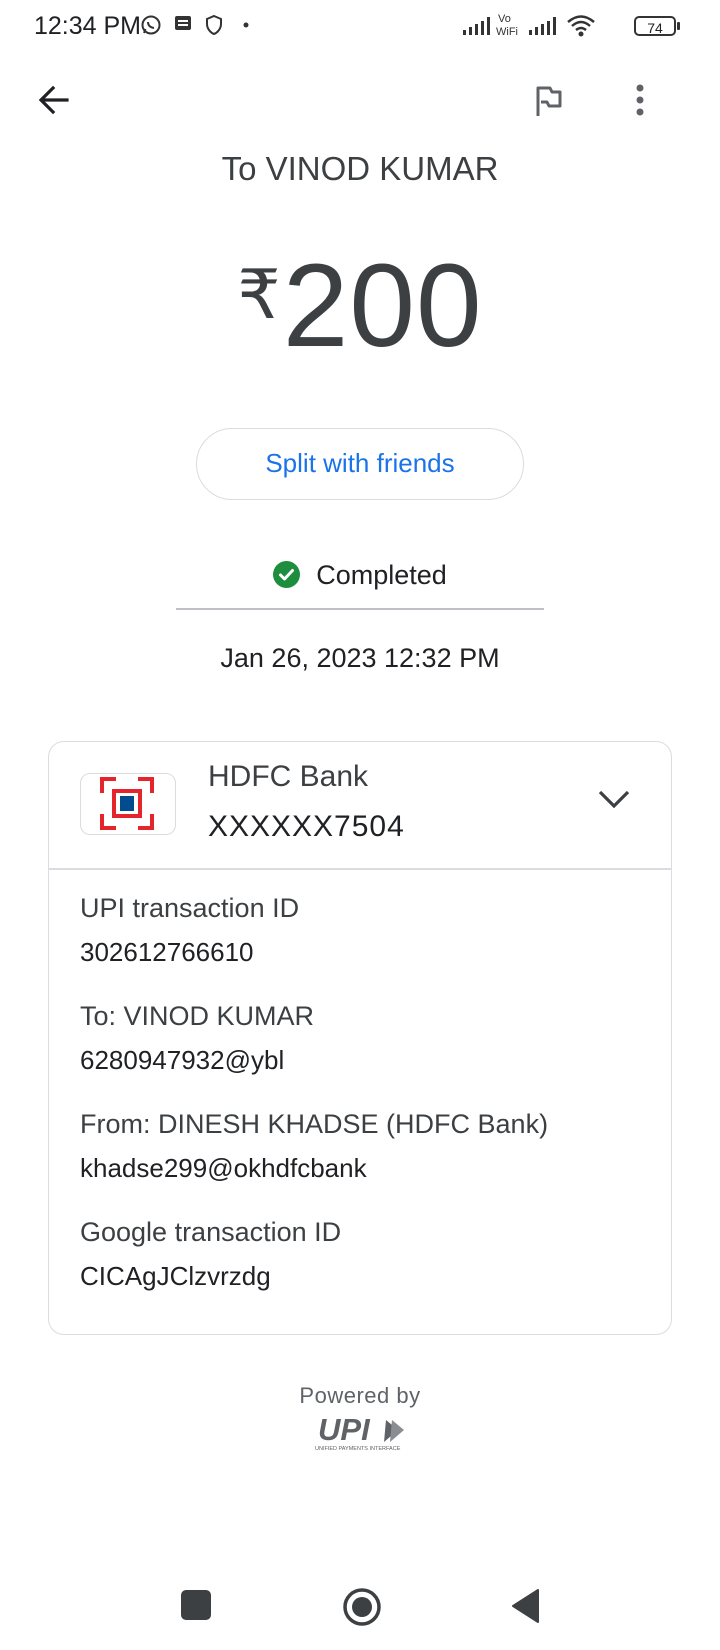 The image size is (720, 1650). Describe the element at coordinates (526, 1606) in the screenshot. I see `back-button` at that location.